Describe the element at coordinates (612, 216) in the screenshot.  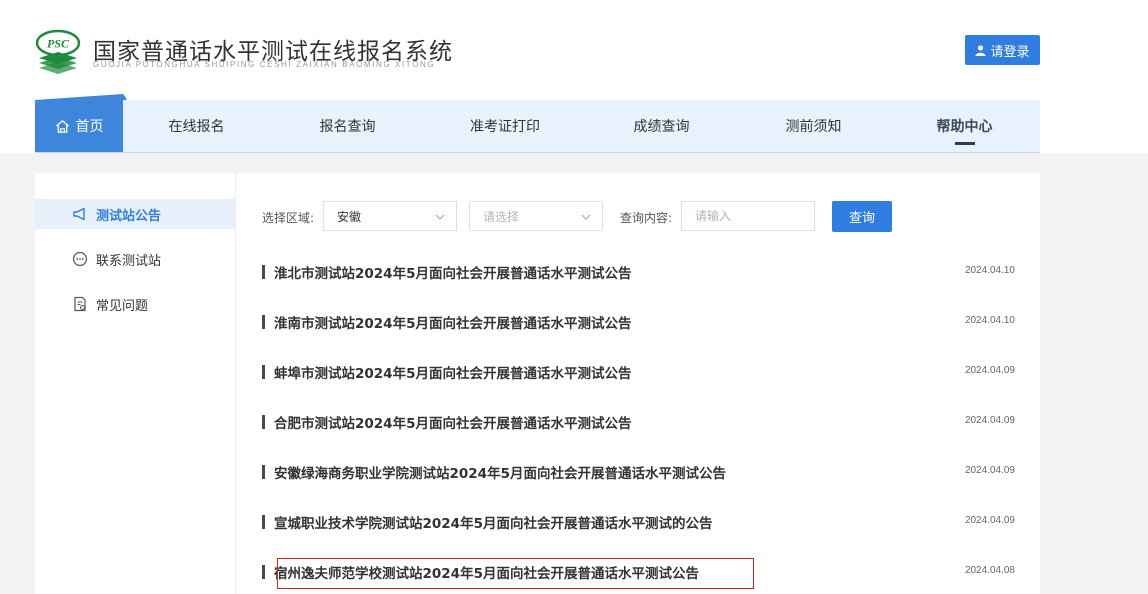
I see `filter-bar: 选择区域: 安徽 请选择 查询内容: 查询` at that location.